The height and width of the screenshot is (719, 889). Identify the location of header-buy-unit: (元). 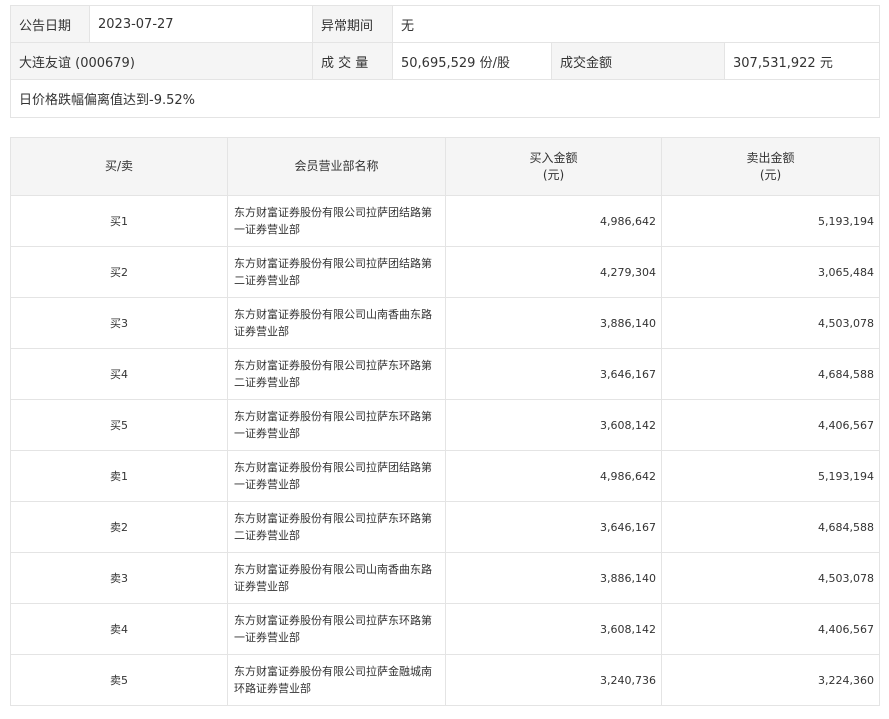
(553, 174).